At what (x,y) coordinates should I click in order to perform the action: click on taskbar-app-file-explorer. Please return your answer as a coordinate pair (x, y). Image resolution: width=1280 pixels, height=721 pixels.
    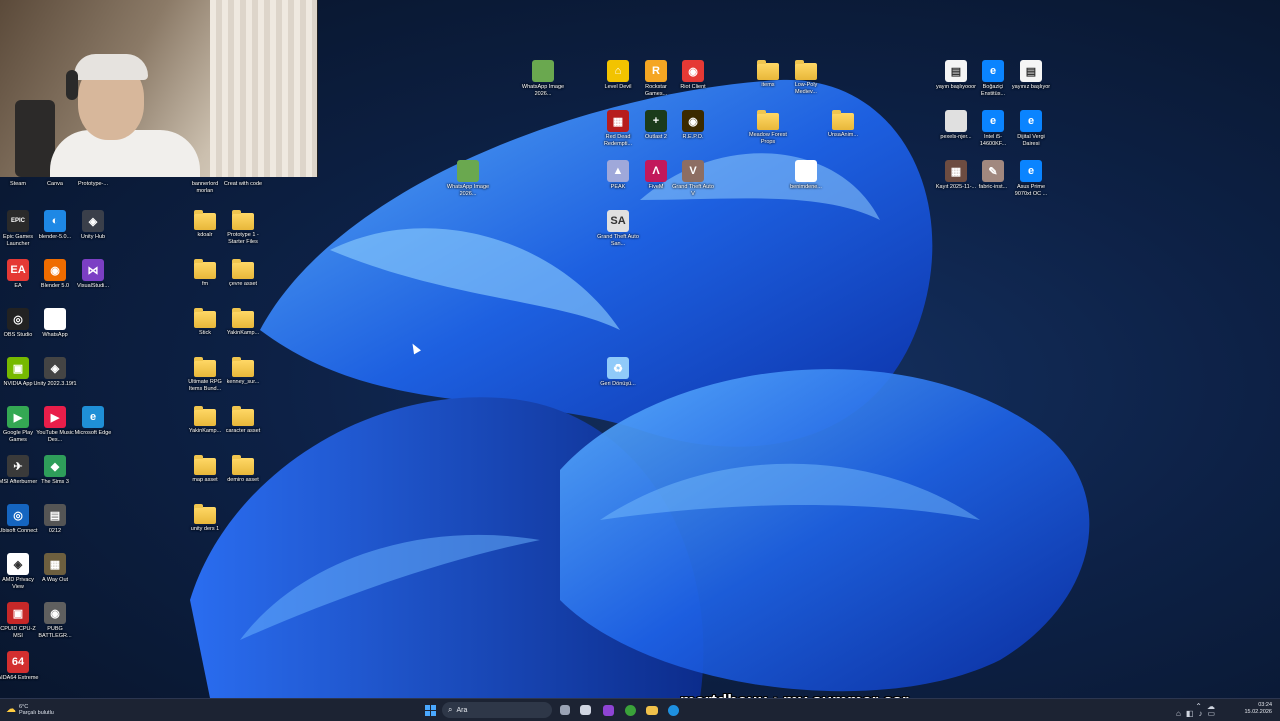
    Looking at the image, I should click on (652, 710).